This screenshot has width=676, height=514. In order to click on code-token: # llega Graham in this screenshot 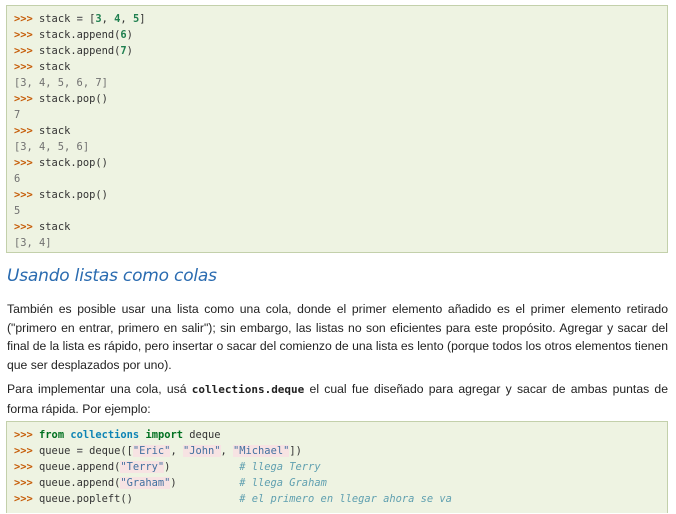, I will do `click(283, 483)`.